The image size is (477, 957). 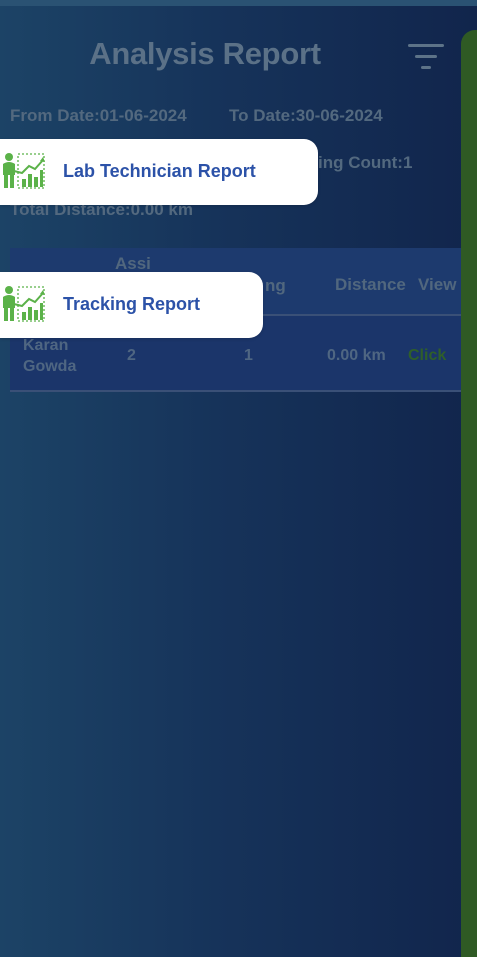 I want to click on menu-item-lab-technician-report: Lab Technician Report, so click(x=159, y=172).